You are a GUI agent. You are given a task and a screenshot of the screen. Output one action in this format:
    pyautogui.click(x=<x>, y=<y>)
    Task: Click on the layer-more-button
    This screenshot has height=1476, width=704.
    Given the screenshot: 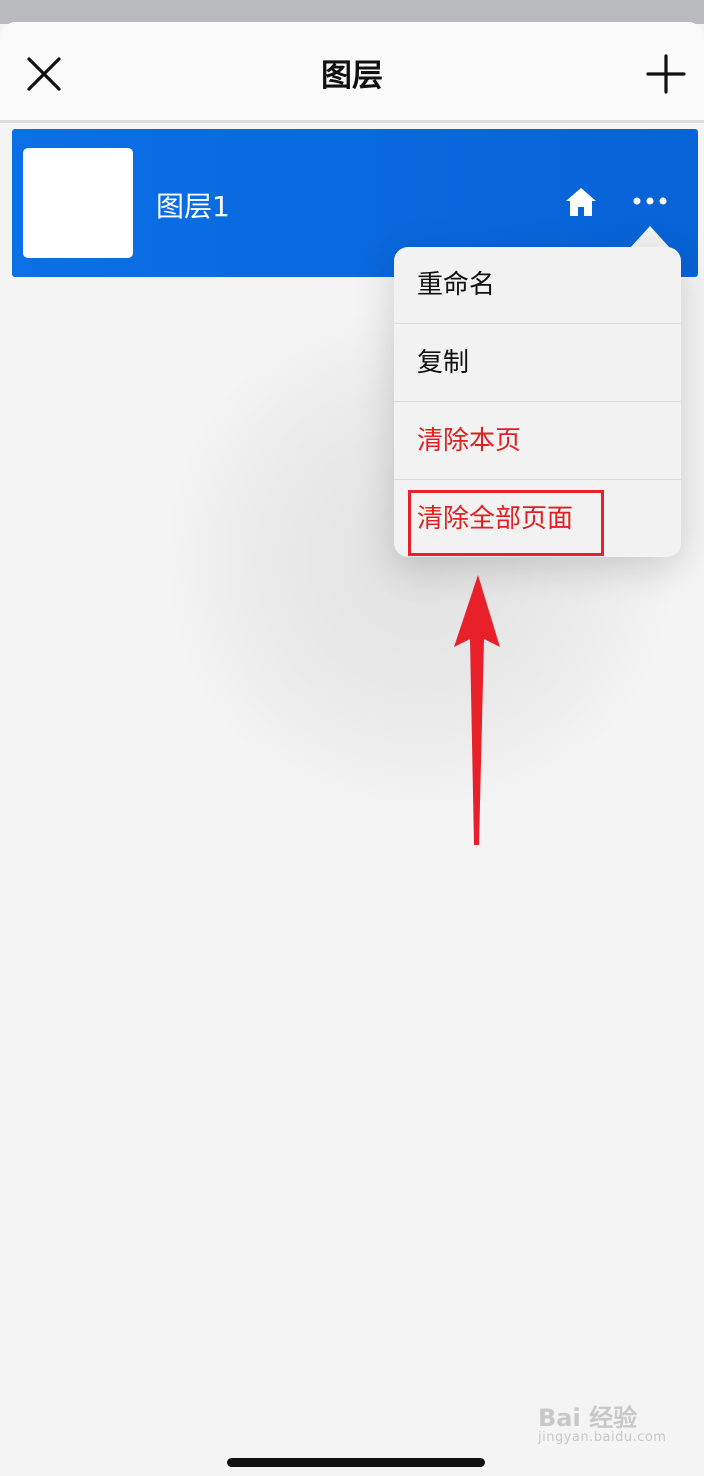 What is the action you would take?
    pyautogui.click(x=650, y=201)
    